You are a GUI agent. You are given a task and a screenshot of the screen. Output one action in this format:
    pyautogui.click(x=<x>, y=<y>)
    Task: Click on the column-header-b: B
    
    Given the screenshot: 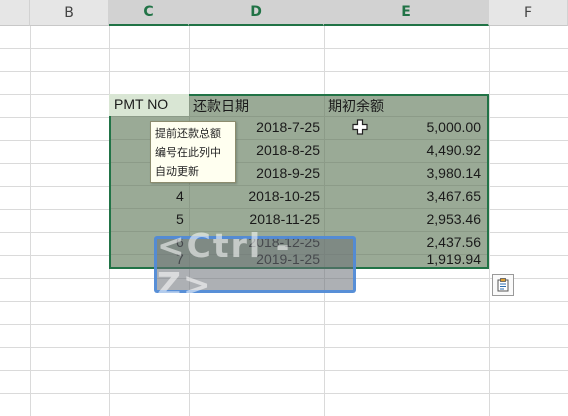 What is the action you would take?
    pyautogui.click(x=69, y=13)
    